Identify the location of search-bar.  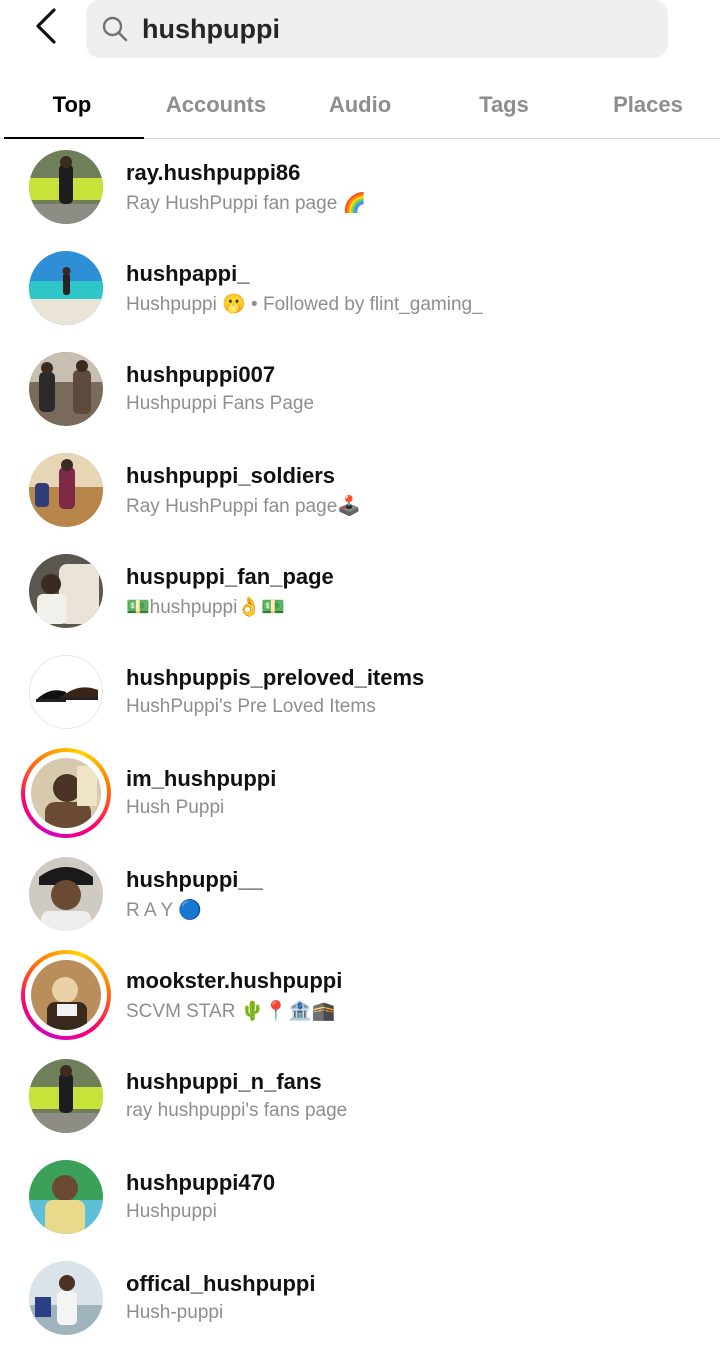
(377, 29).